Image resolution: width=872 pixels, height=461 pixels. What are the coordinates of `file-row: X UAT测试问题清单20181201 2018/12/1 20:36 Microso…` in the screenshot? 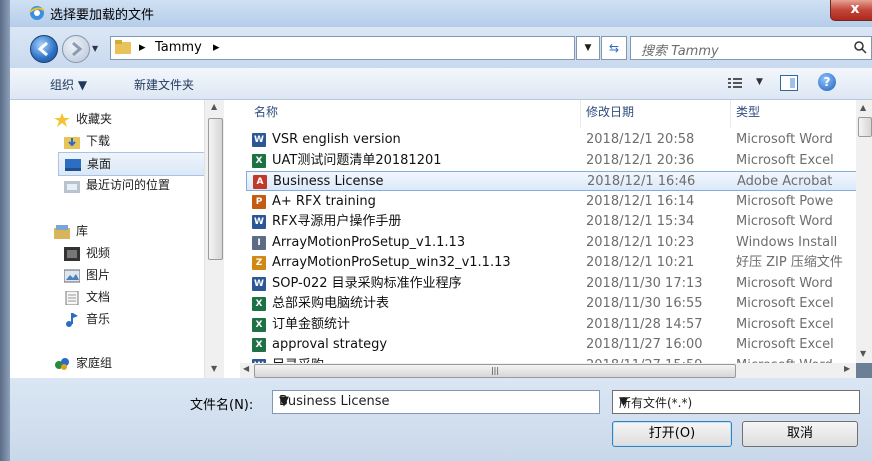 It's located at (551, 161).